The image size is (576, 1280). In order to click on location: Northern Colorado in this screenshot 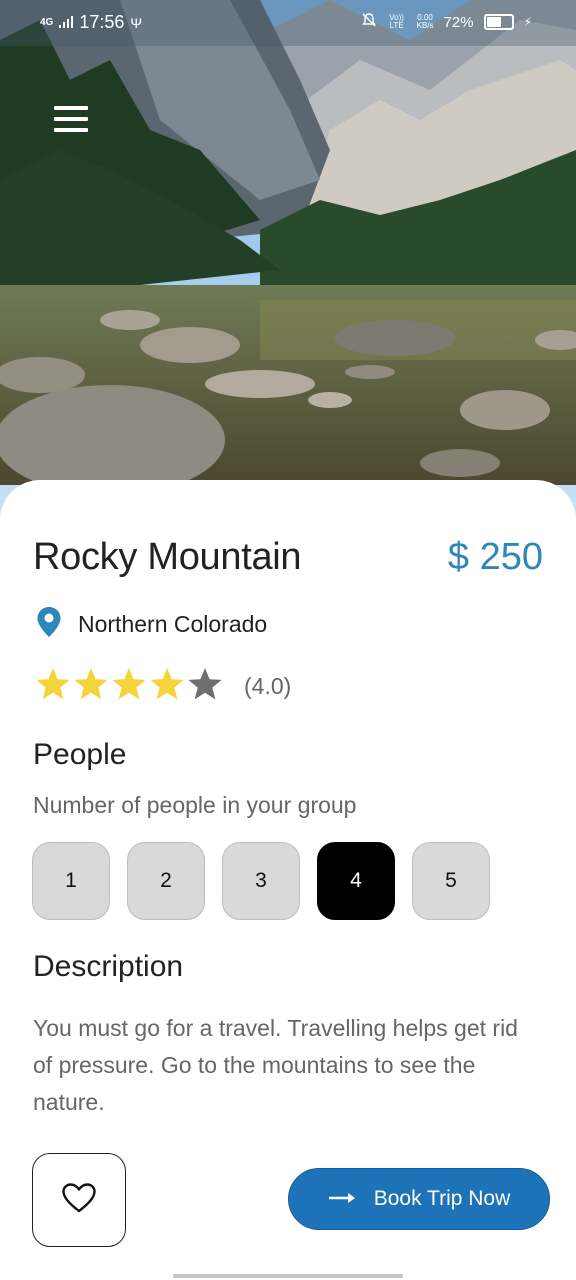, I will do `click(151, 624)`.